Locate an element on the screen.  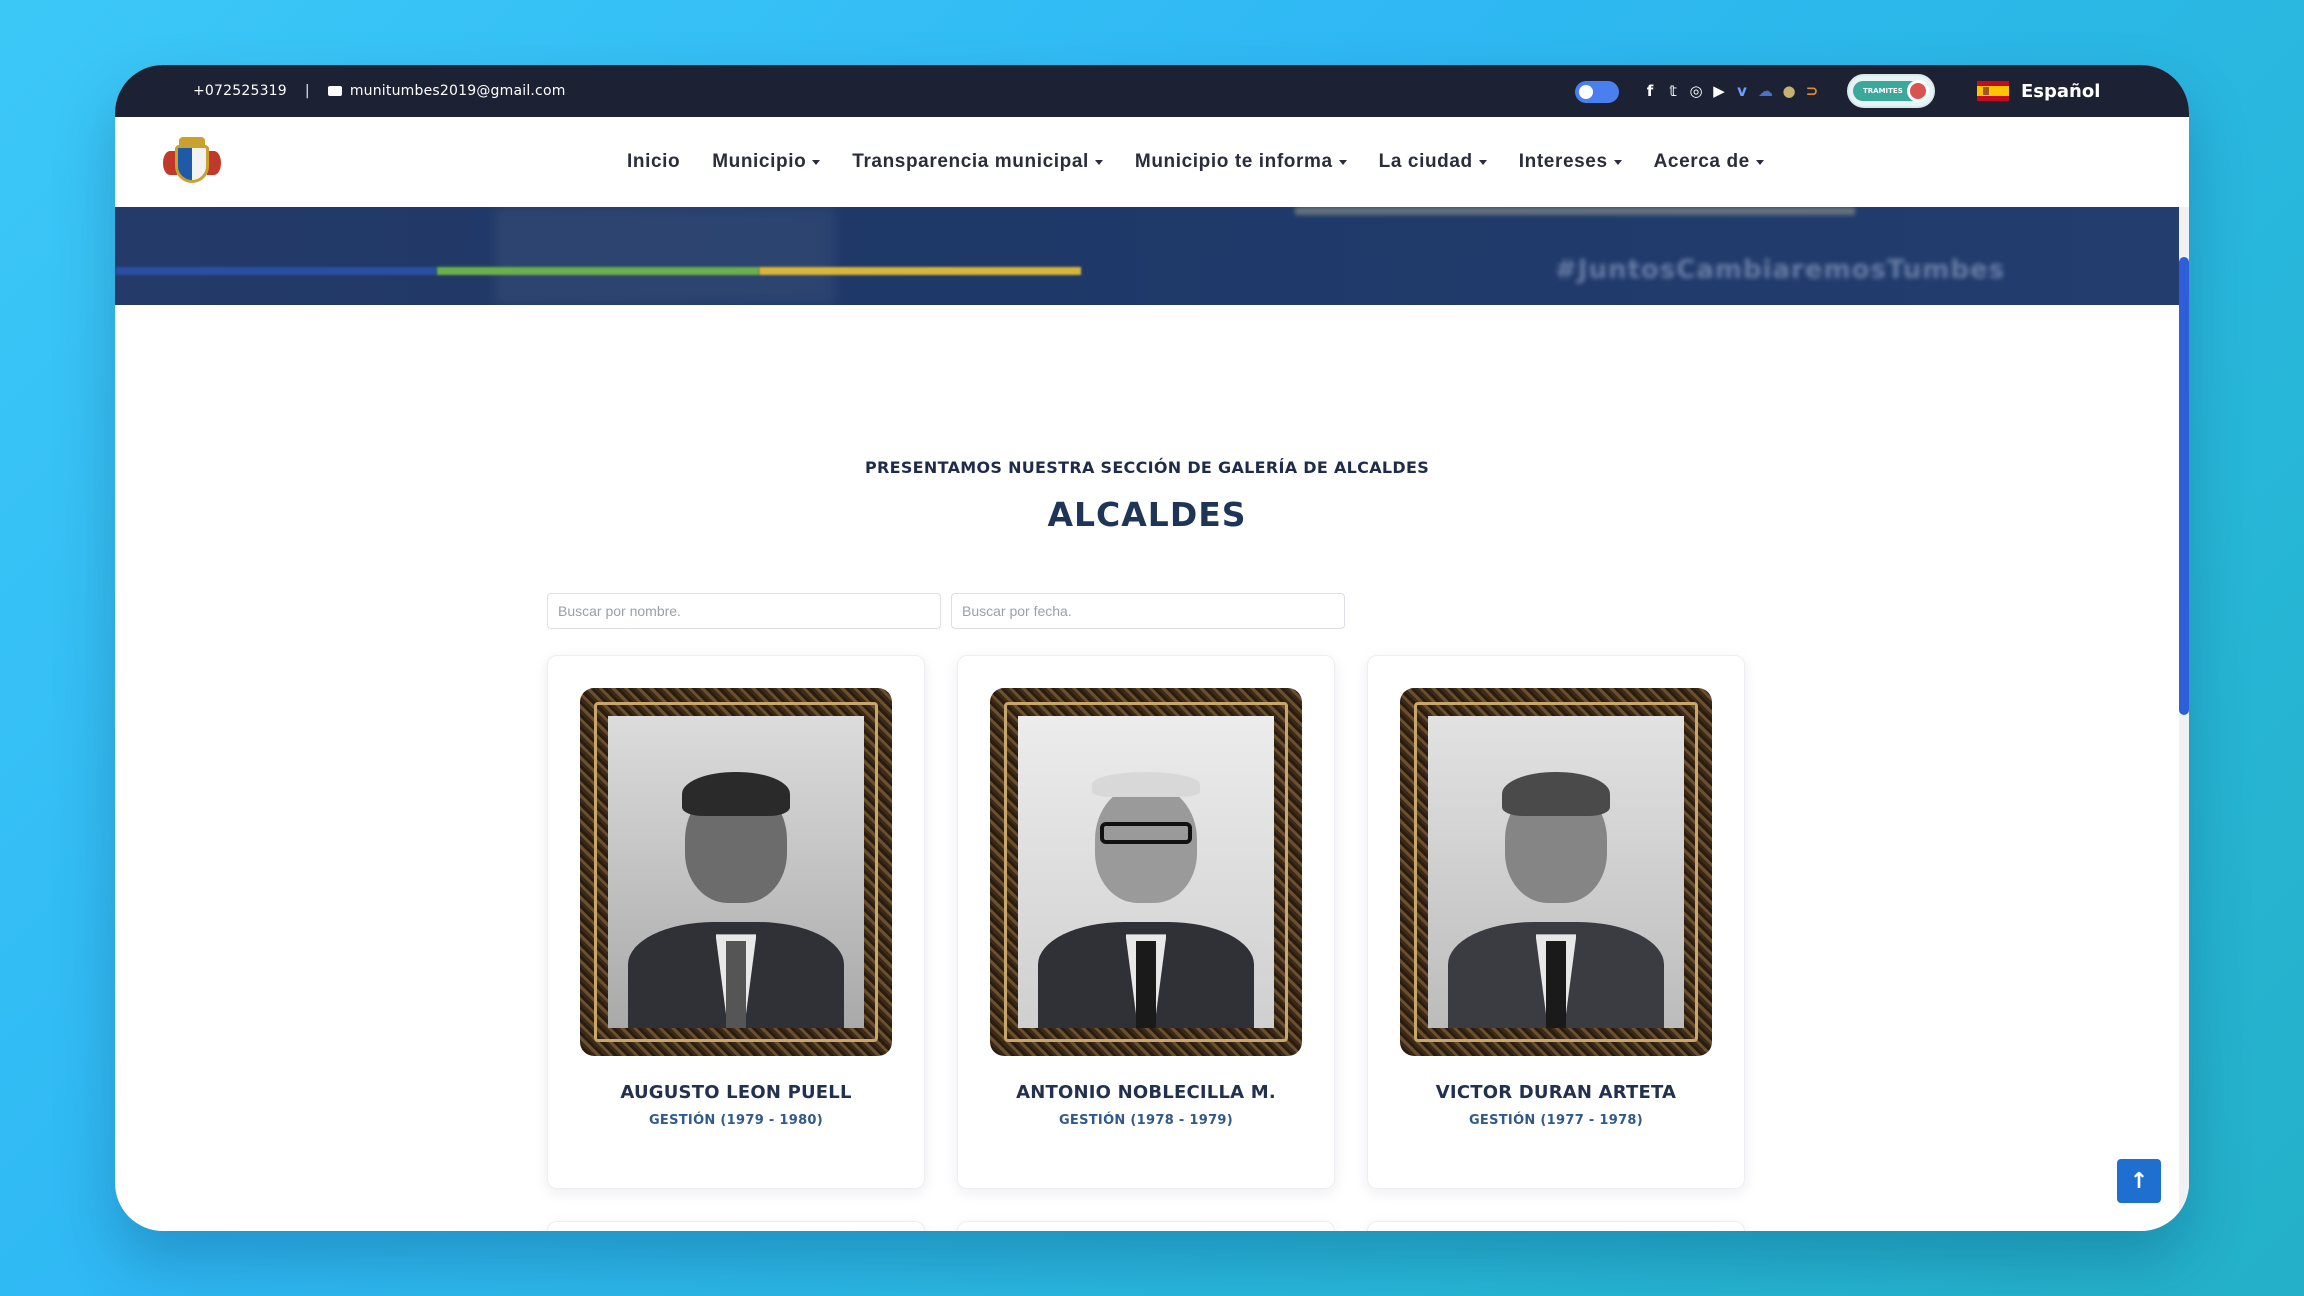
municipality-logo is located at coordinates (192, 162).